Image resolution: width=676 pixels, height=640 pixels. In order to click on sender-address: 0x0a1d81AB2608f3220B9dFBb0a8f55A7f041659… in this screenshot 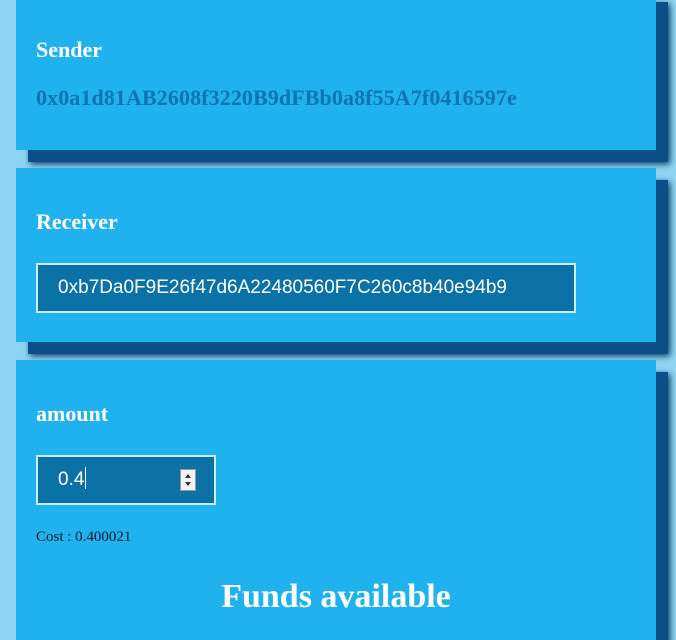, I will do `click(276, 97)`.